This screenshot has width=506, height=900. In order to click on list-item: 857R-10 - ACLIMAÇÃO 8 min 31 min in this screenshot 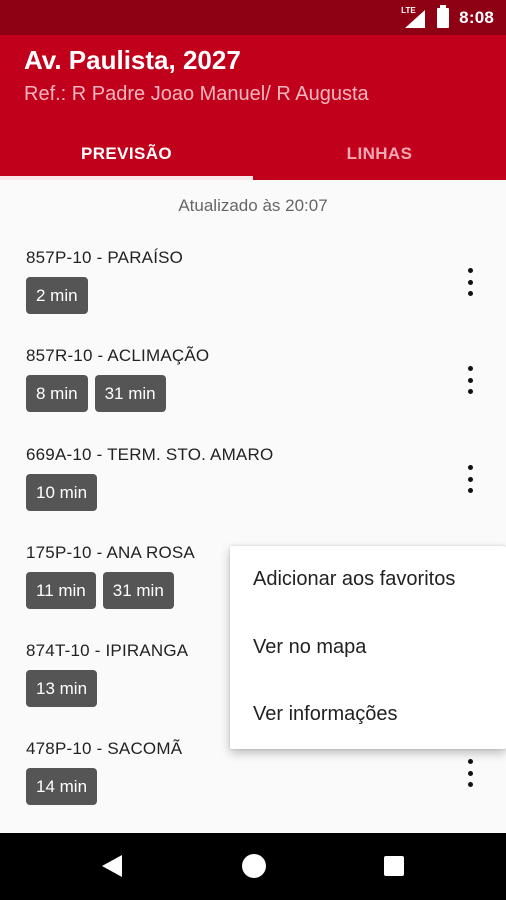, I will do `click(253, 386)`.